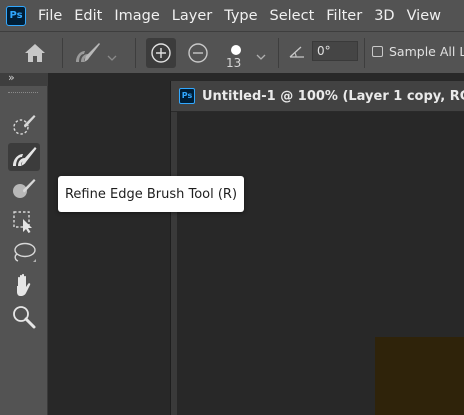  What do you see at coordinates (24, 317) in the screenshot?
I see `zoom-tool-icon` at bounding box center [24, 317].